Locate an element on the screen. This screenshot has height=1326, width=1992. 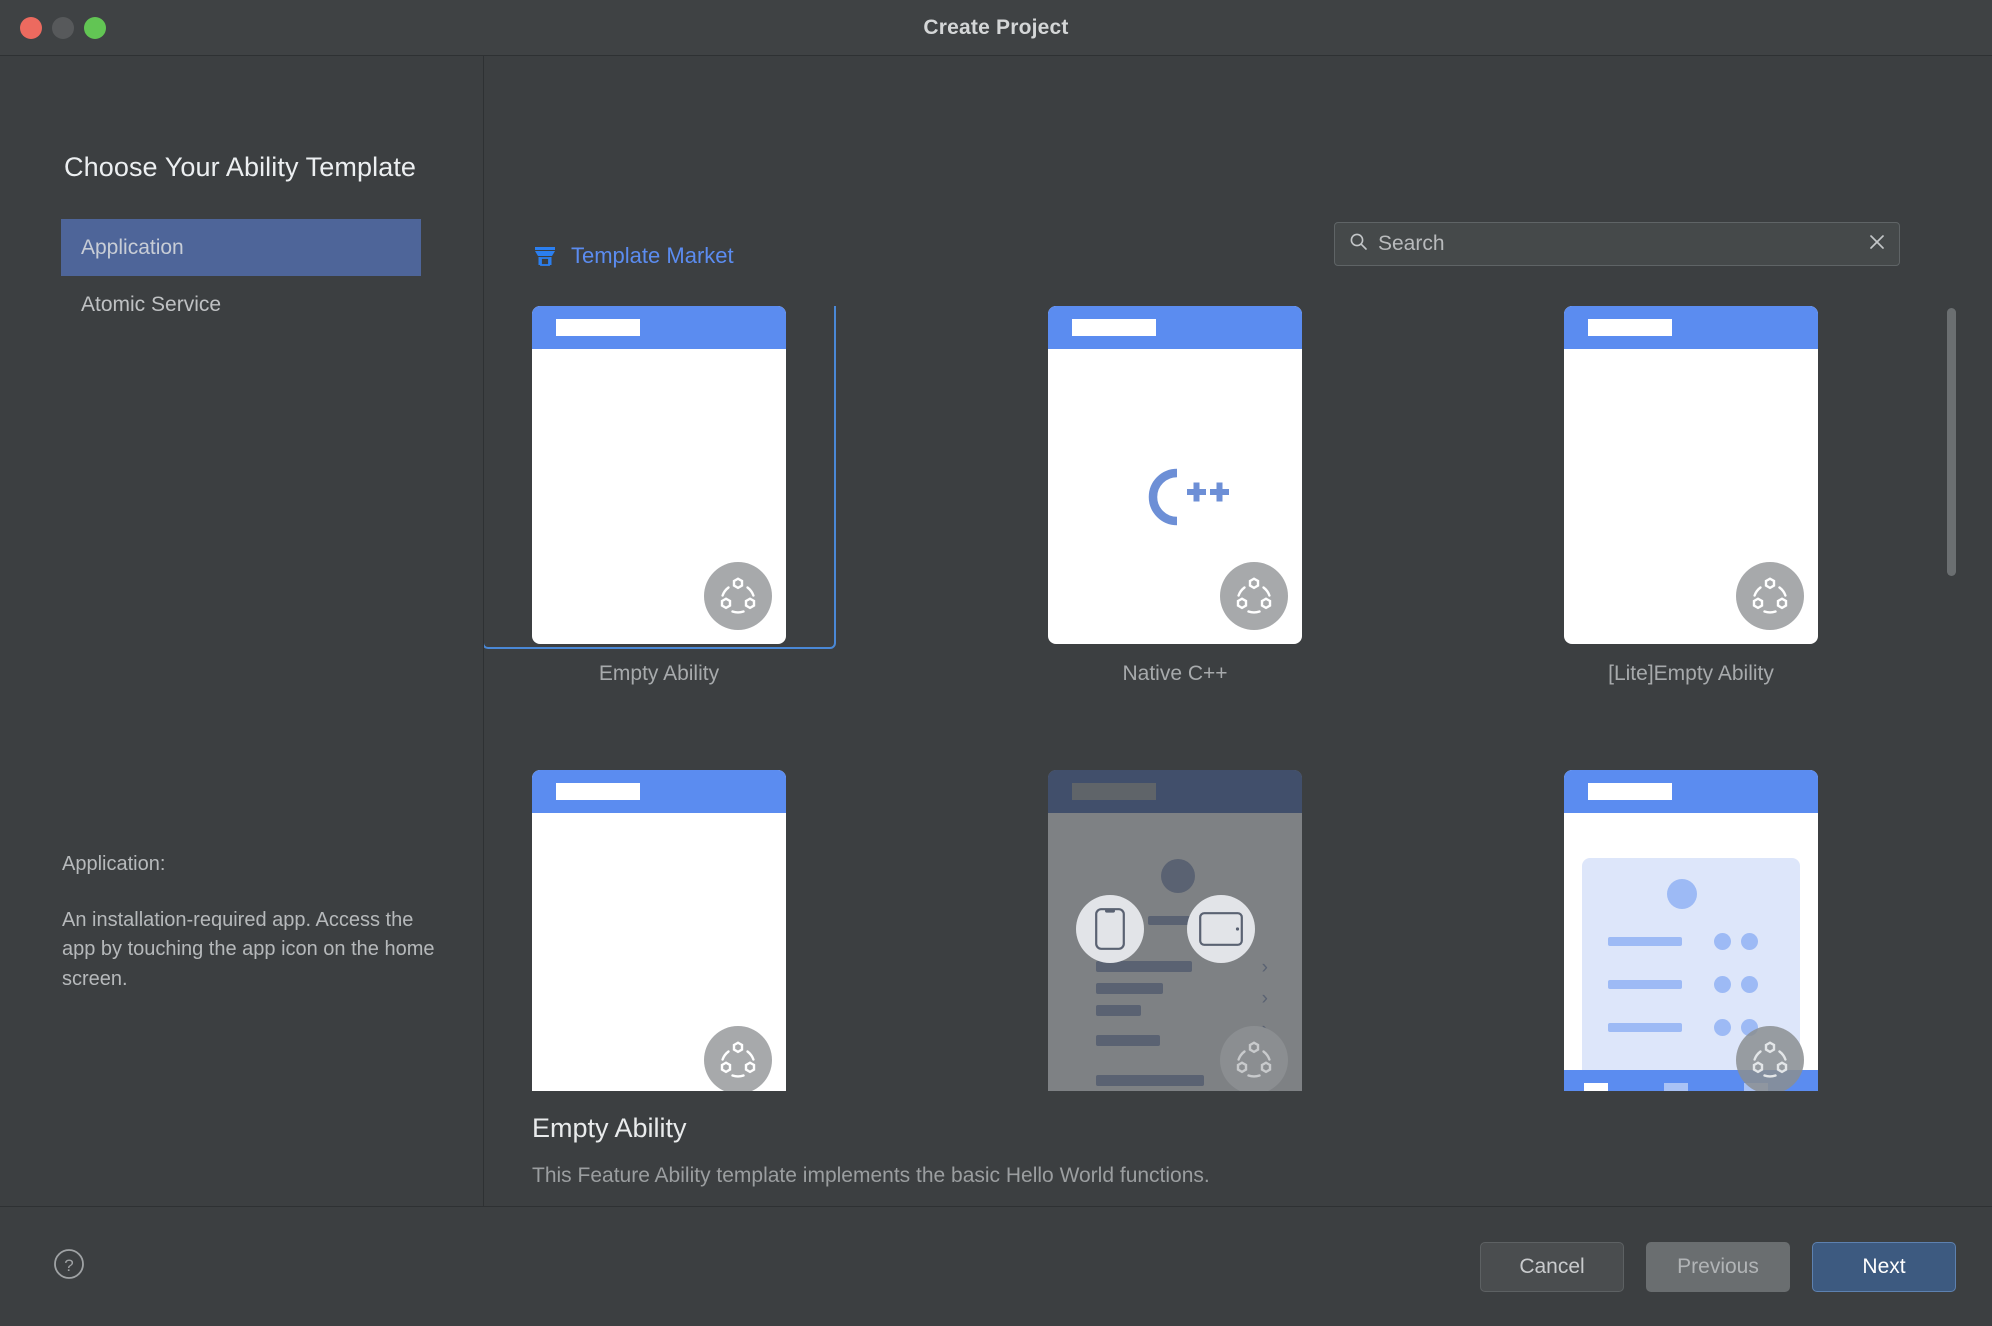
search-input is located at coordinates (1617, 244).